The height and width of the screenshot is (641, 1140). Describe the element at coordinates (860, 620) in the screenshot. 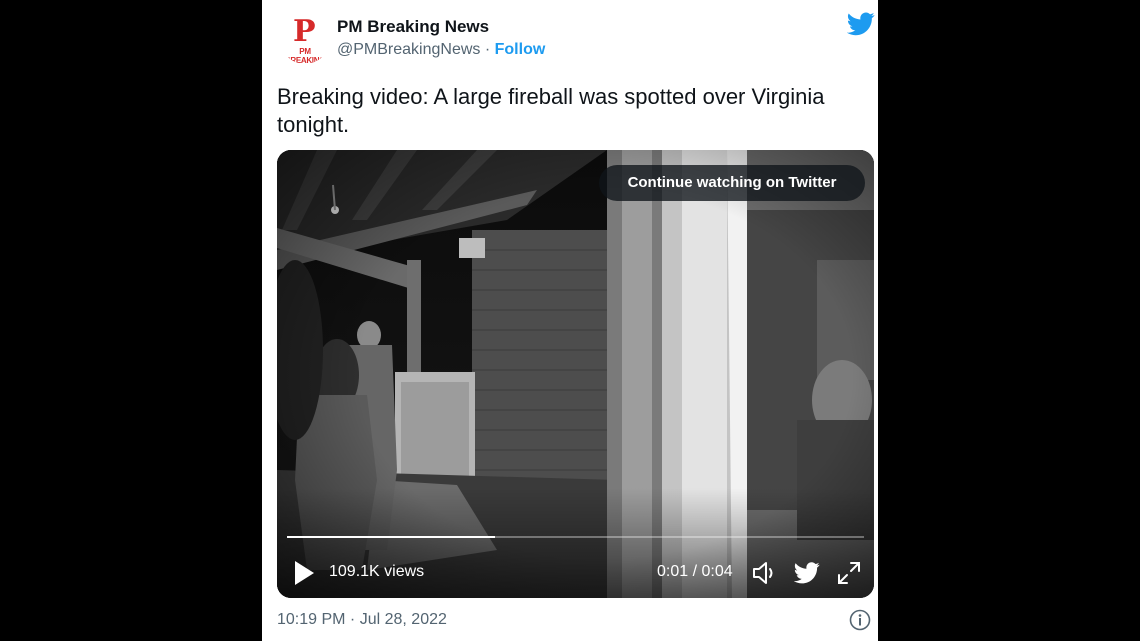

I see `info-icon` at that location.